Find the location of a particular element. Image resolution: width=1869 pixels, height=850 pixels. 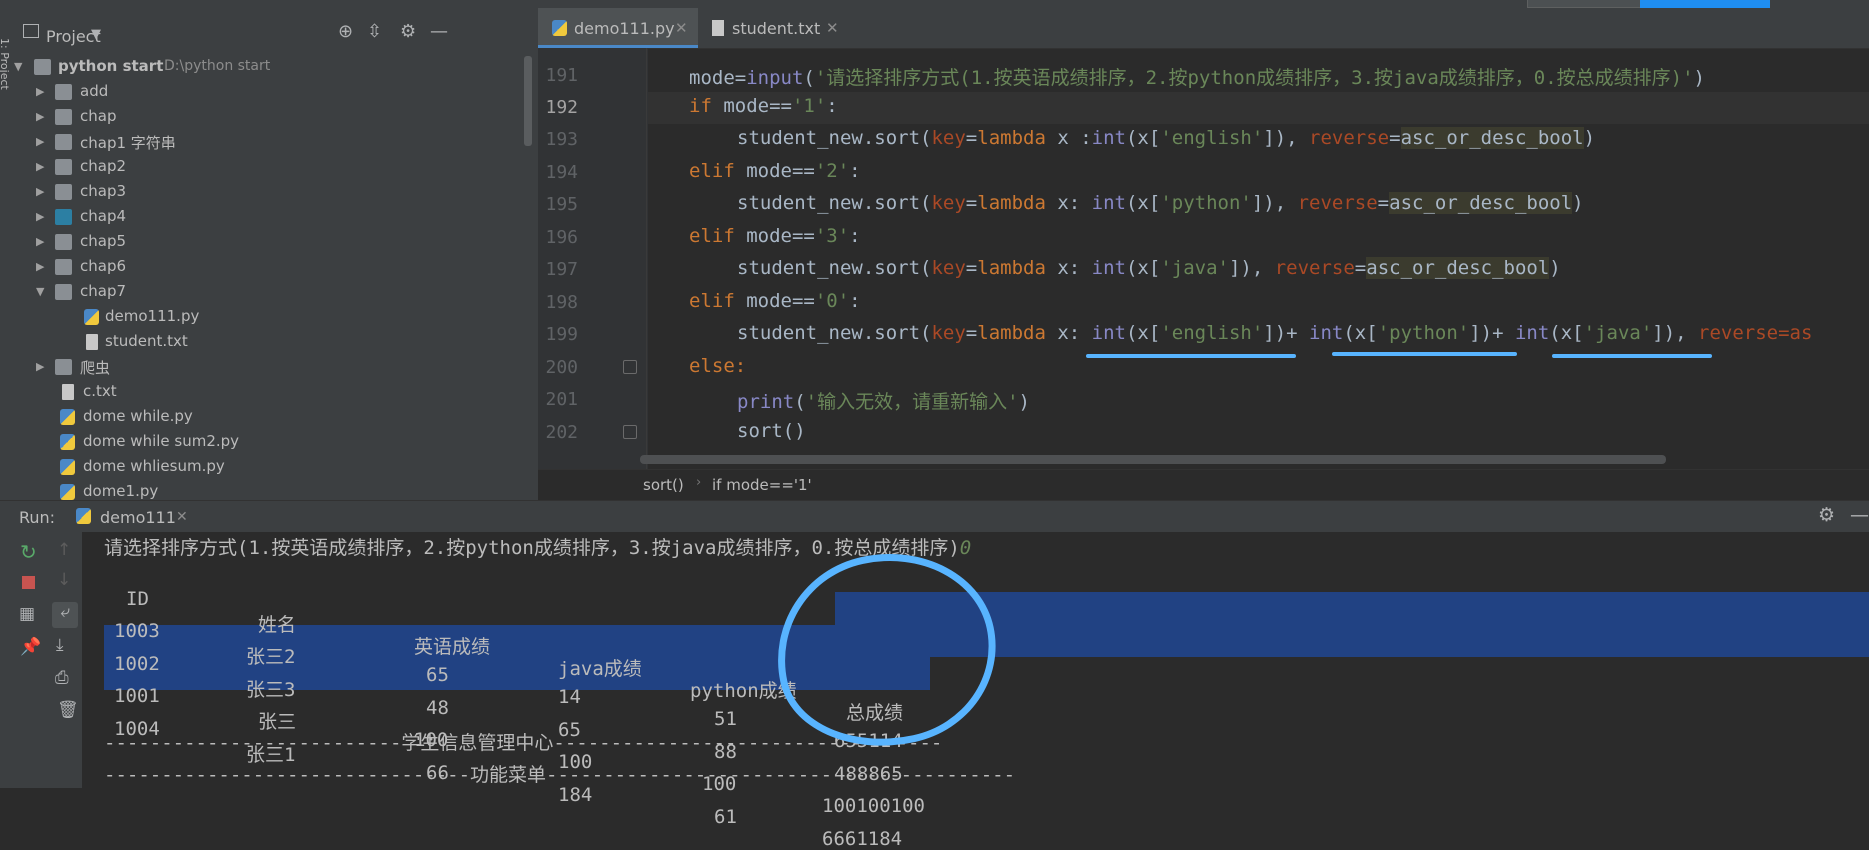

editor-vertical-scrollbar is located at coordinates (1860, 258).